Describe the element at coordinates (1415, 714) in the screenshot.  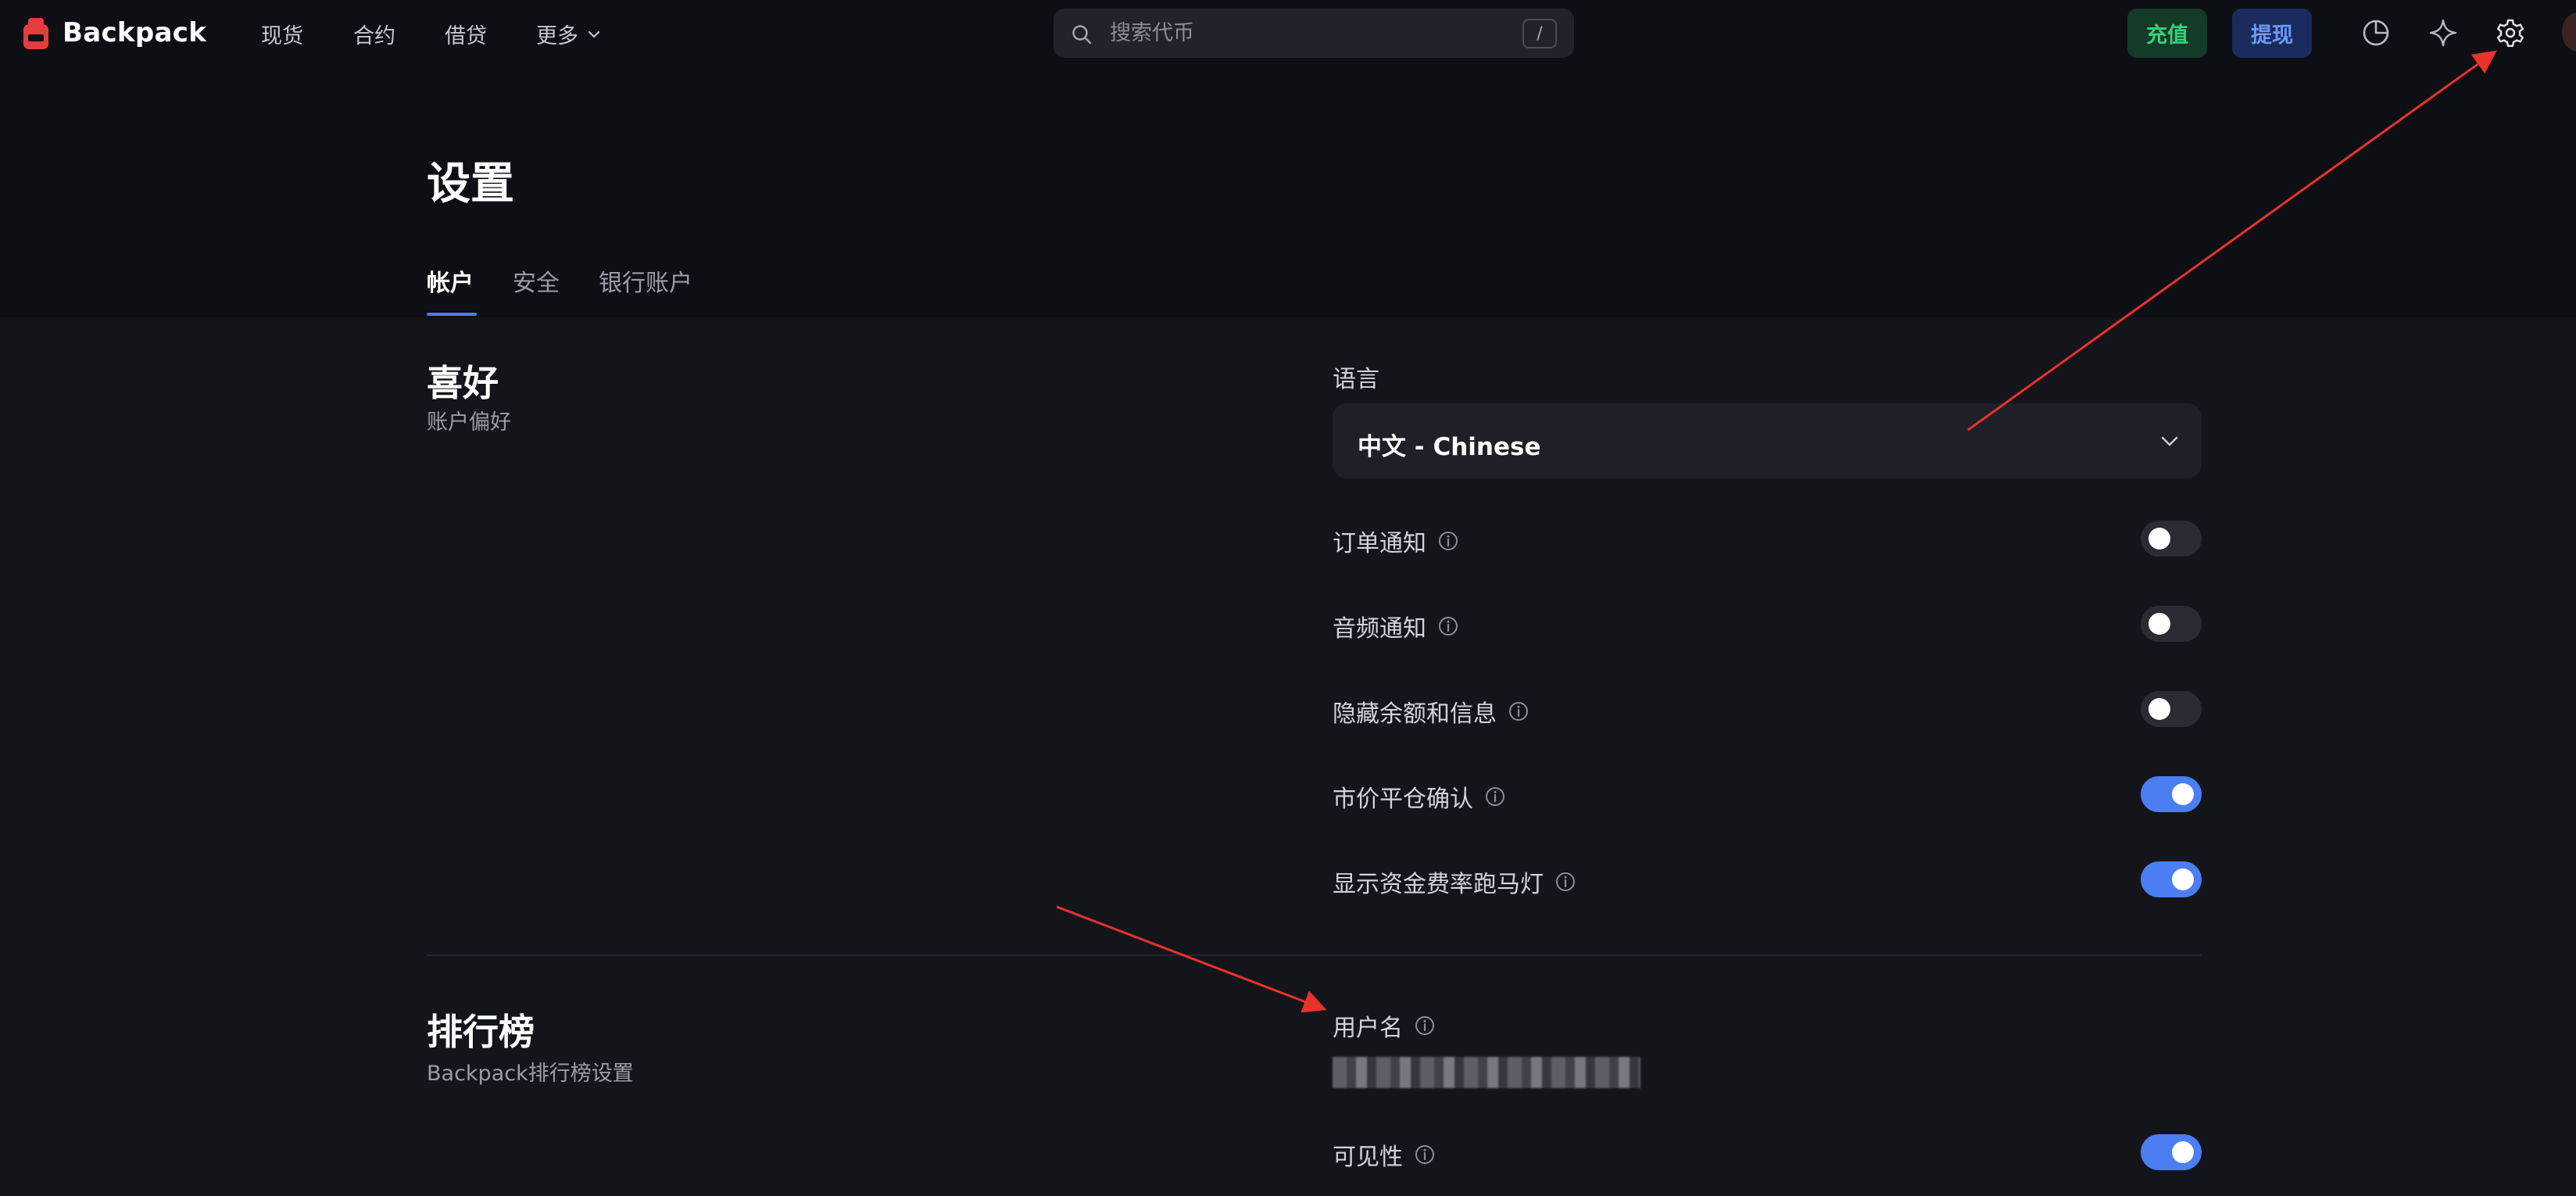
I see `setting-label: 隐藏余额和信息` at that location.